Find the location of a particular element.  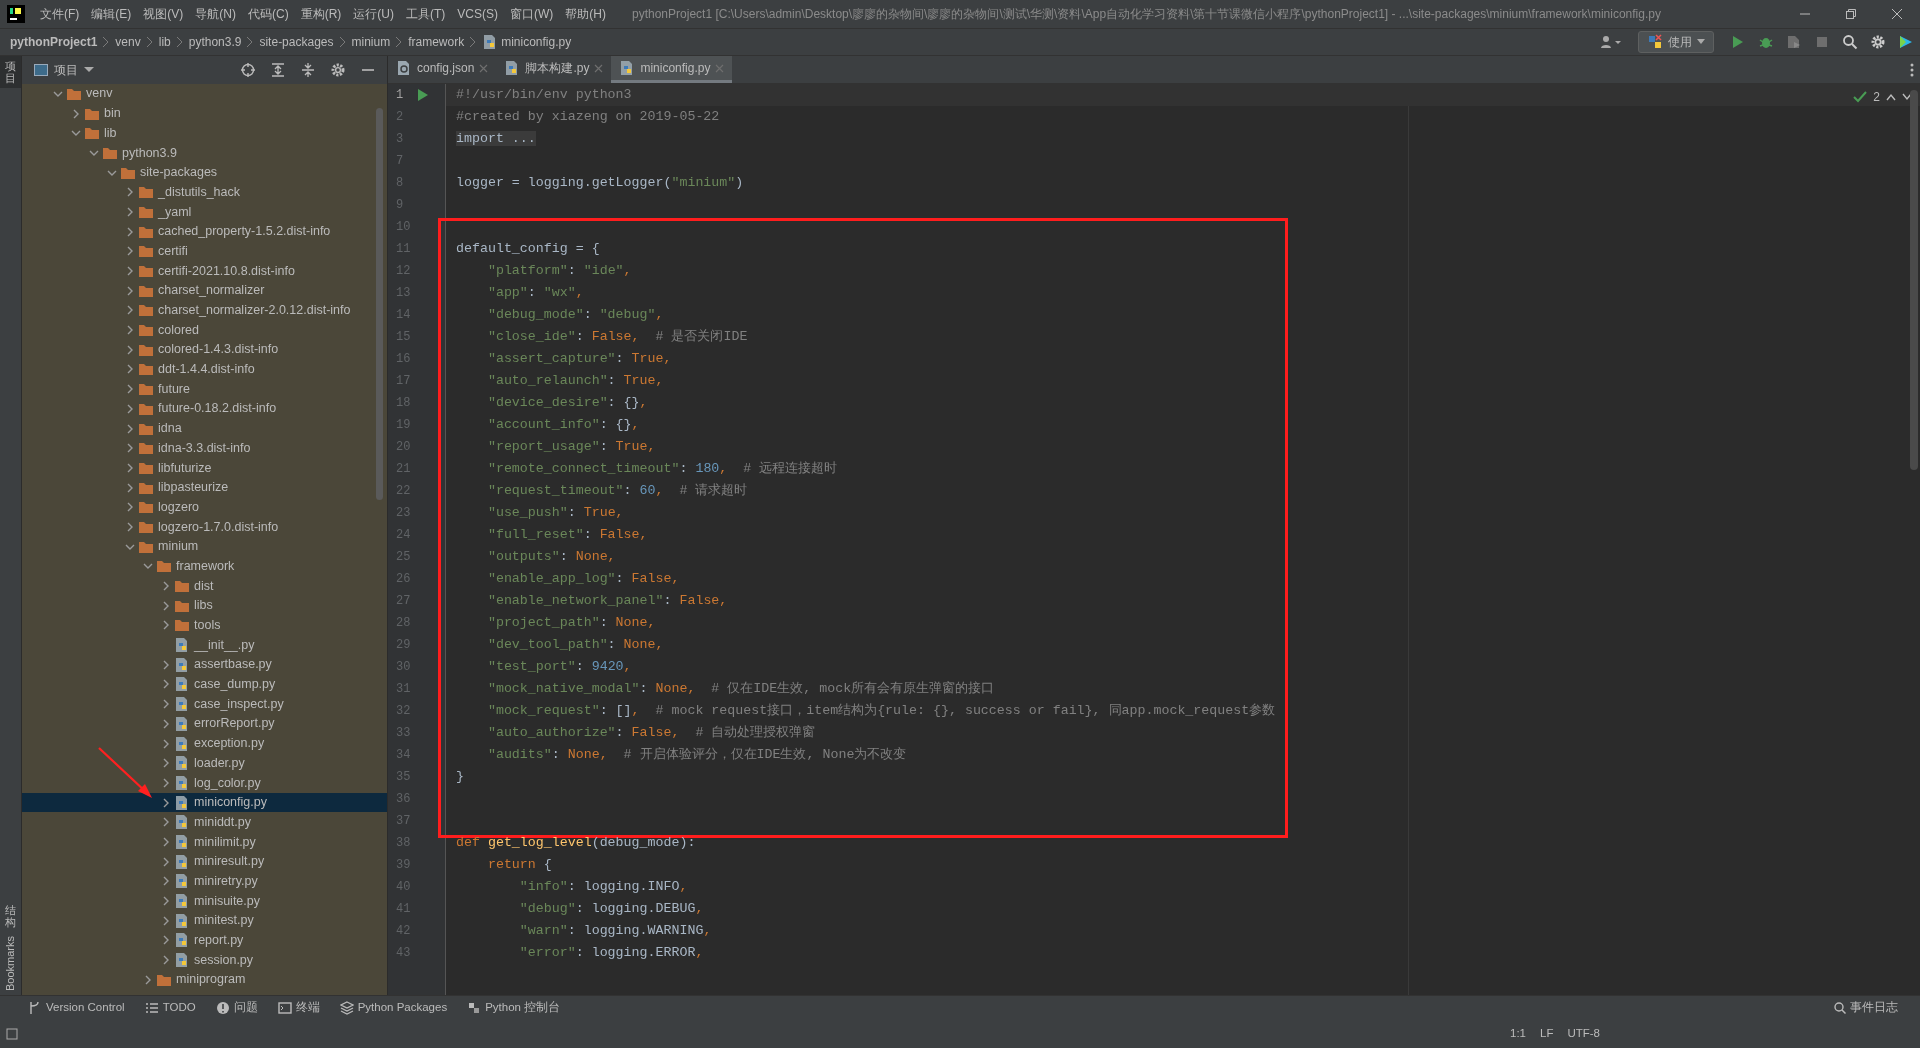

menu-item: 帮助(H) is located at coordinates (585, 14).